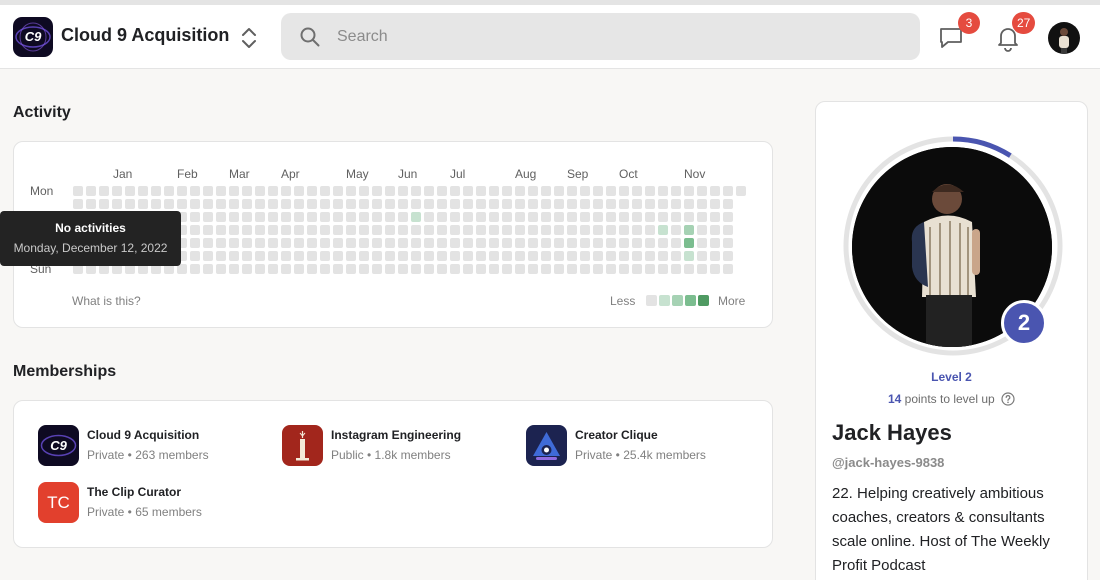  Describe the element at coordinates (1064, 38) in the screenshot. I see `user-avatar` at that location.